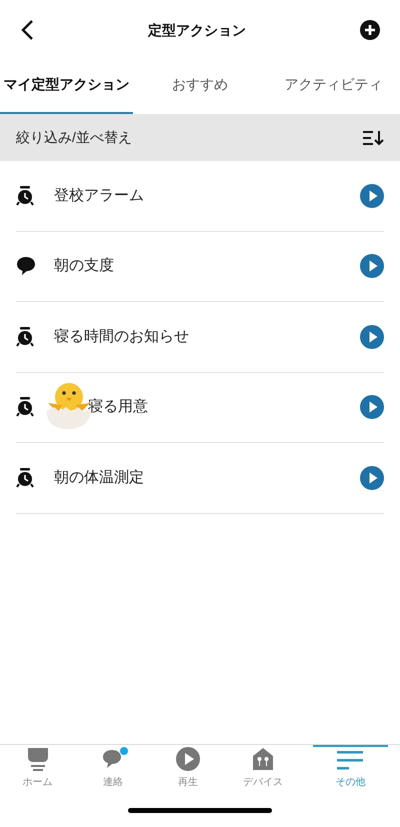  I want to click on sort-icon, so click(373, 138).